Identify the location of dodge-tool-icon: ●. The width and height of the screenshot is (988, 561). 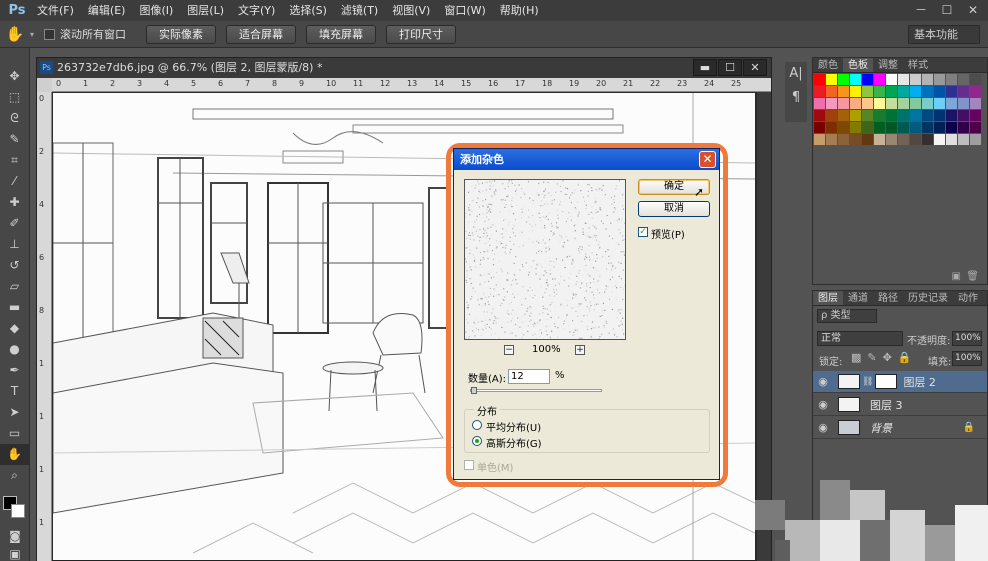
(14, 349).